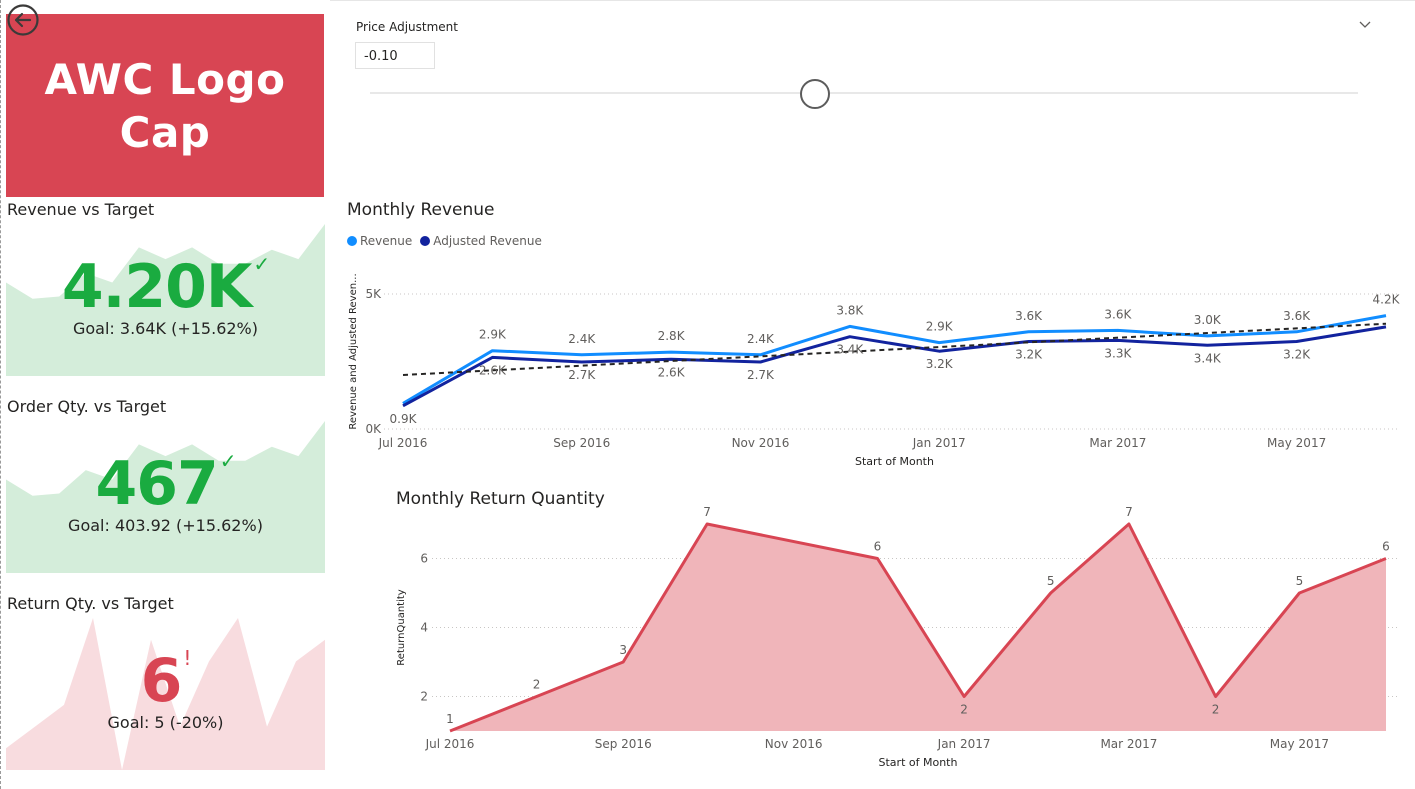 The image size is (1415, 789). Describe the element at coordinates (872, 0) in the screenshot. I see `page-top-border` at that location.